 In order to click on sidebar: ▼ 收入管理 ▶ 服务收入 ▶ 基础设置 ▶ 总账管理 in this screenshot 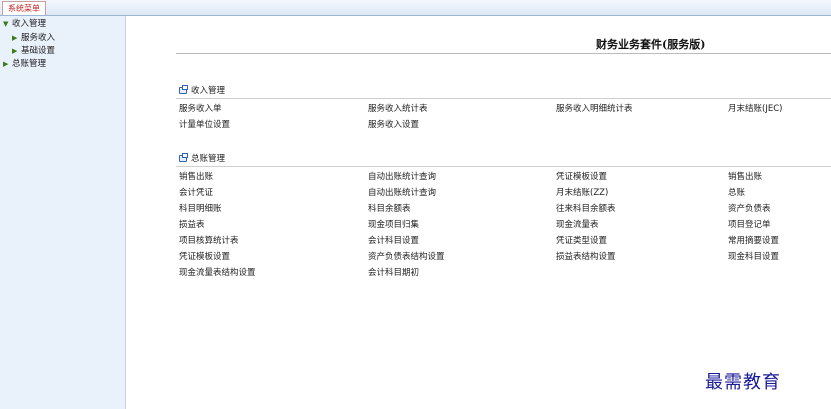, I will do `click(63, 212)`.